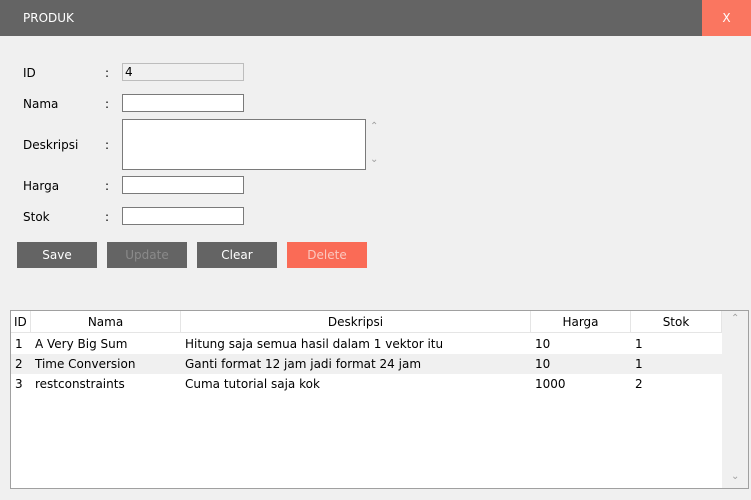 The width and height of the screenshot is (751, 500). I want to click on table-scroll-up-icon: ⌃, so click(735, 318).